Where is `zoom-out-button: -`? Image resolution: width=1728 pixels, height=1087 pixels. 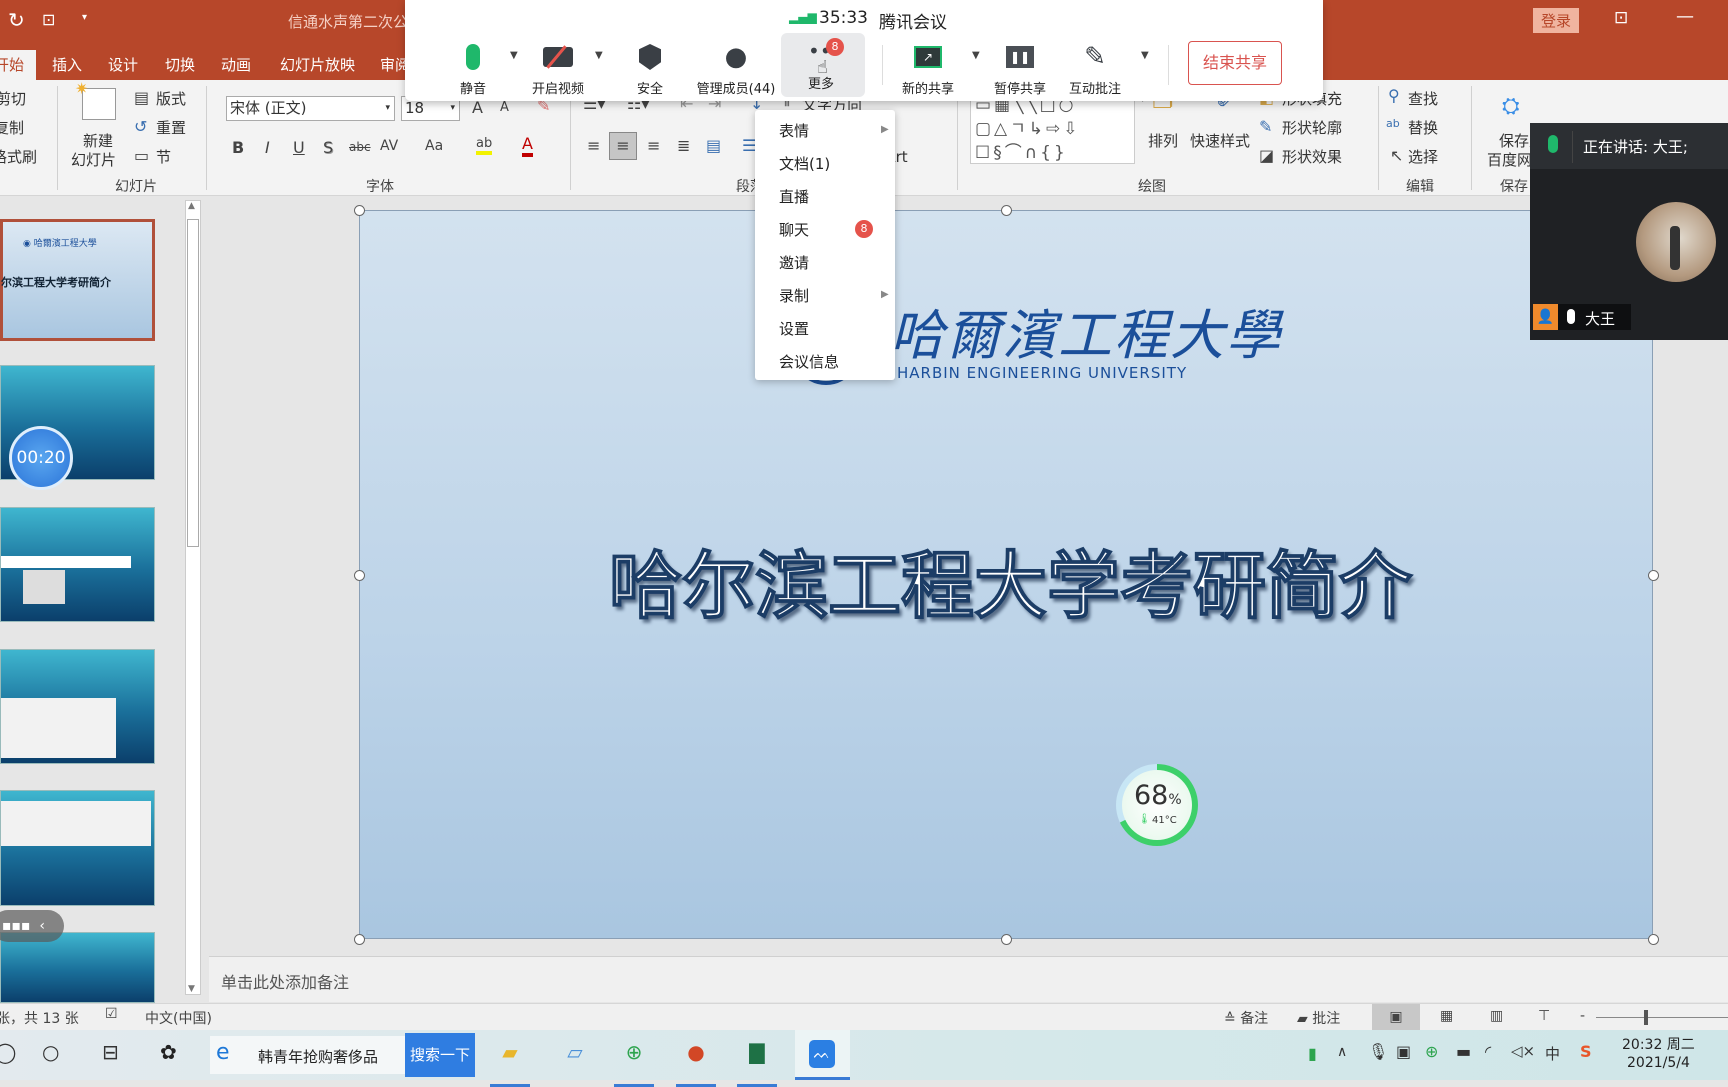
zoom-out-button: - is located at coordinates (1582, 1016).